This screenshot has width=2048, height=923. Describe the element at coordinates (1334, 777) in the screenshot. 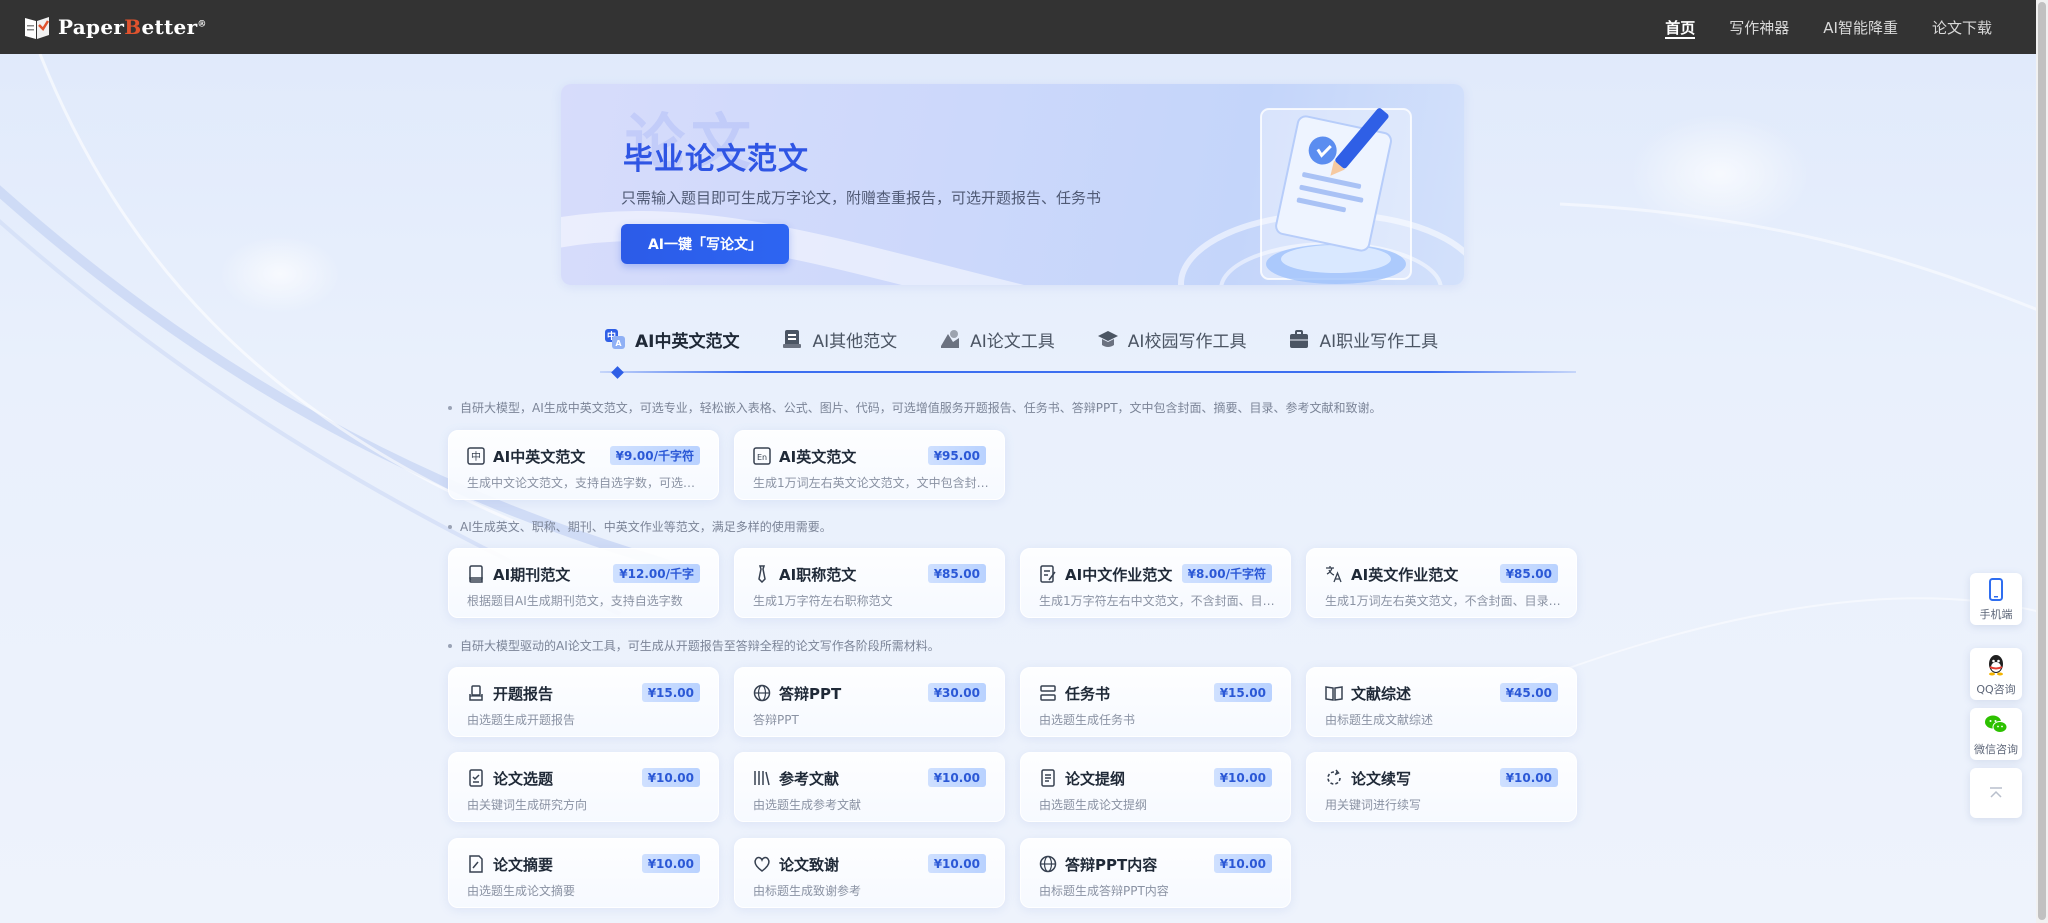

I see `refresh-icon` at that location.